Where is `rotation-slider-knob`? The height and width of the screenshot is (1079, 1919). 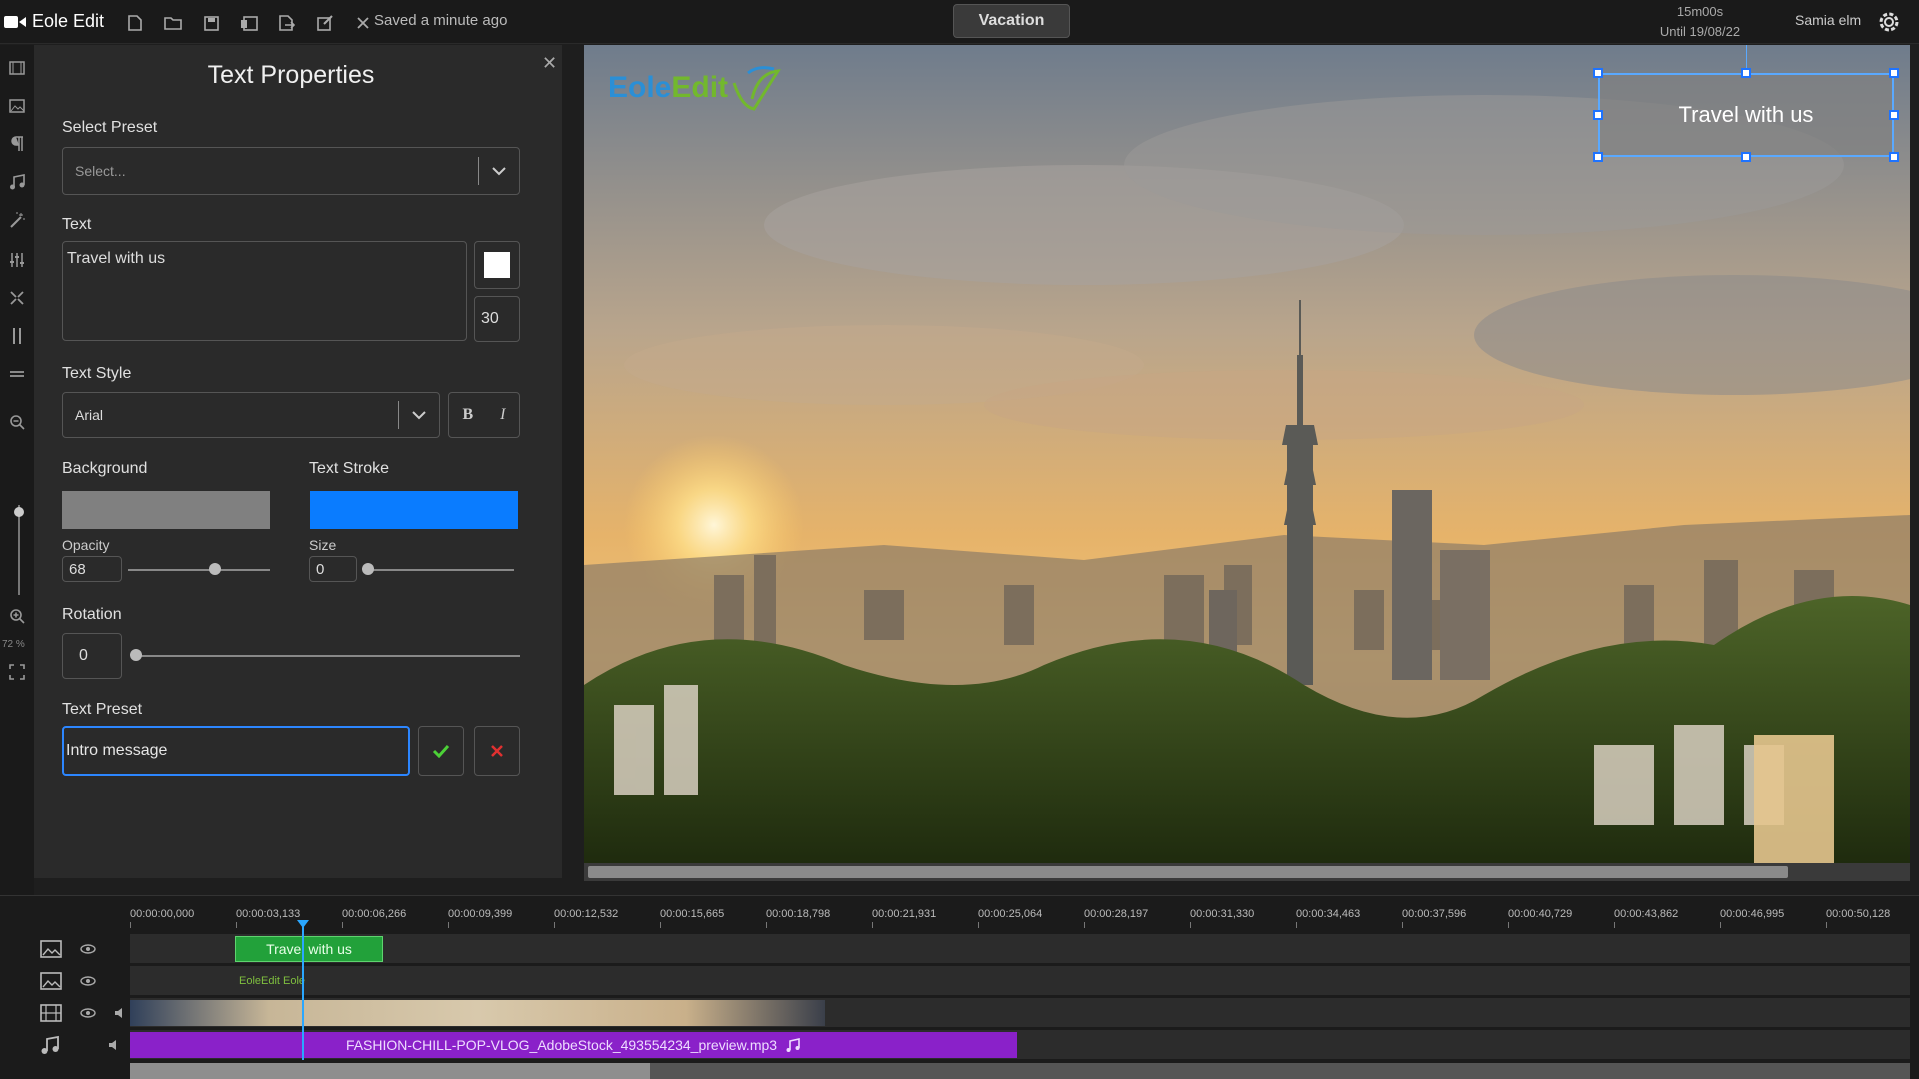 rotation-slider-knob is located at coordinates (136, 655).